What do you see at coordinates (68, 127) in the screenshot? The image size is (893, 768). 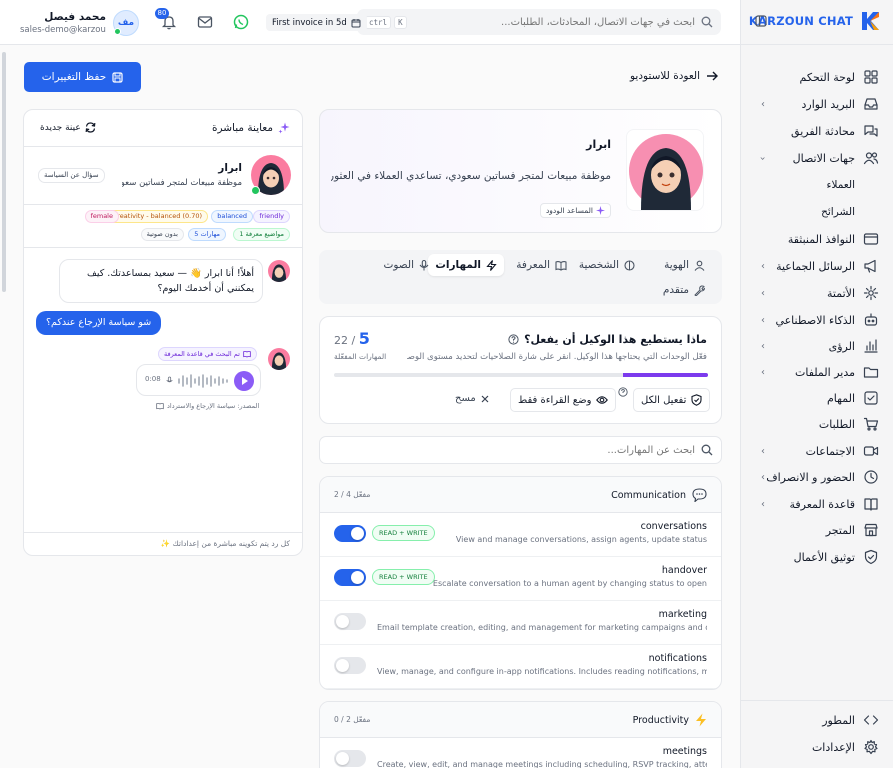 I see `new-sample-button: عينة جديدة` at bounding box center [68, 127].